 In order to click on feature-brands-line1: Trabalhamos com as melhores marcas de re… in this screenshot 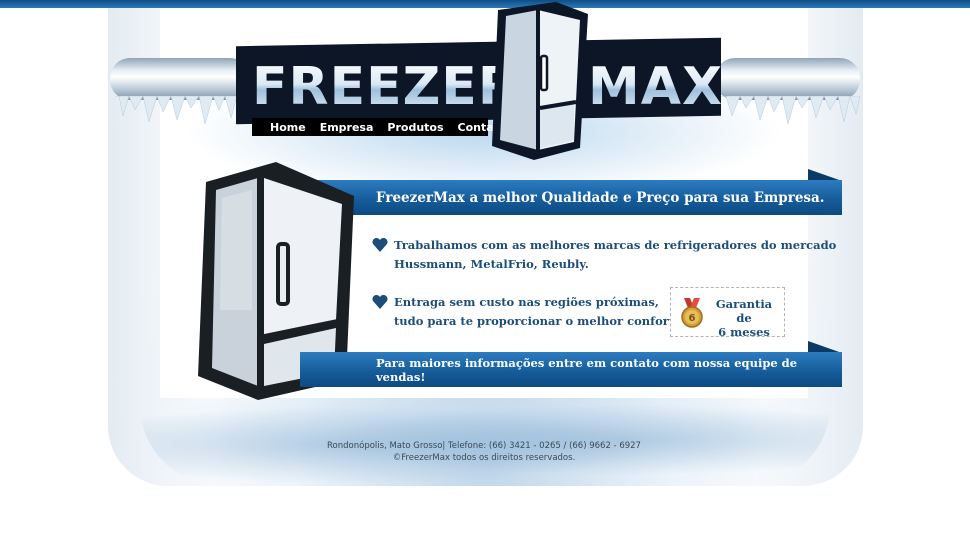, I will do `click(615, 245)`.